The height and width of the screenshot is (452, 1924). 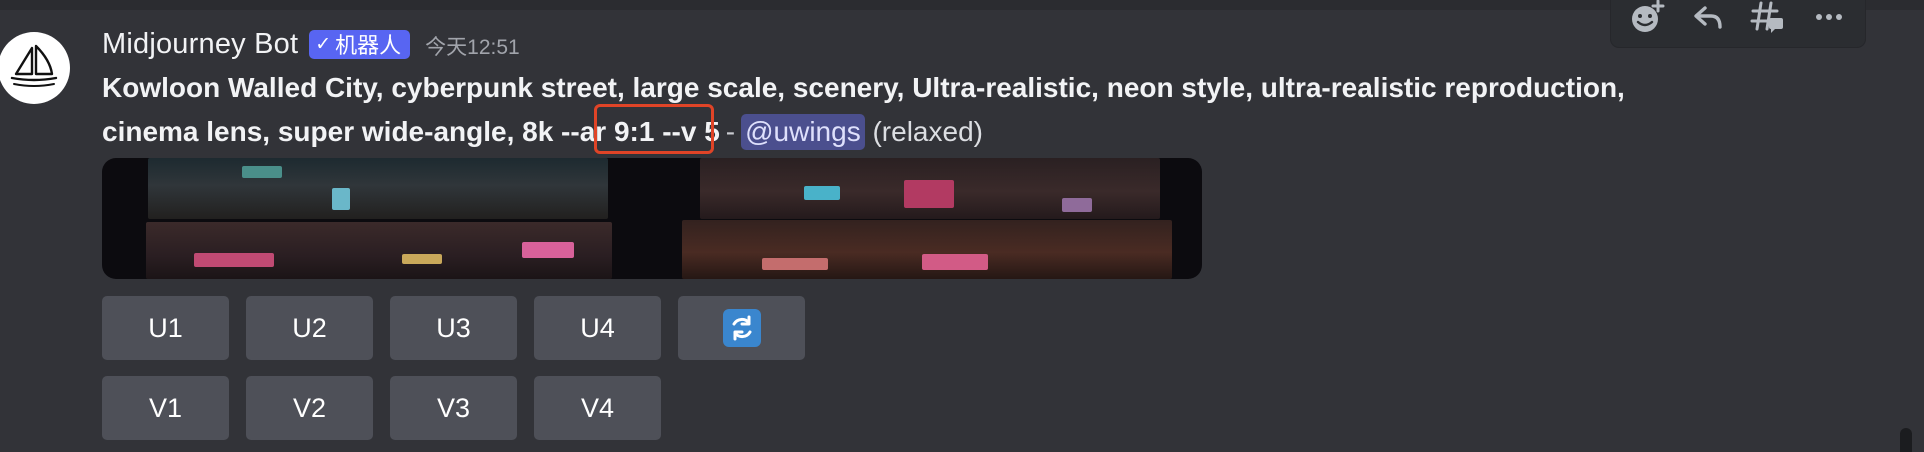 I want to click on message-header: Midjourney Bot ✓ 机器人 今天12:51, so click(x=311, y=44).